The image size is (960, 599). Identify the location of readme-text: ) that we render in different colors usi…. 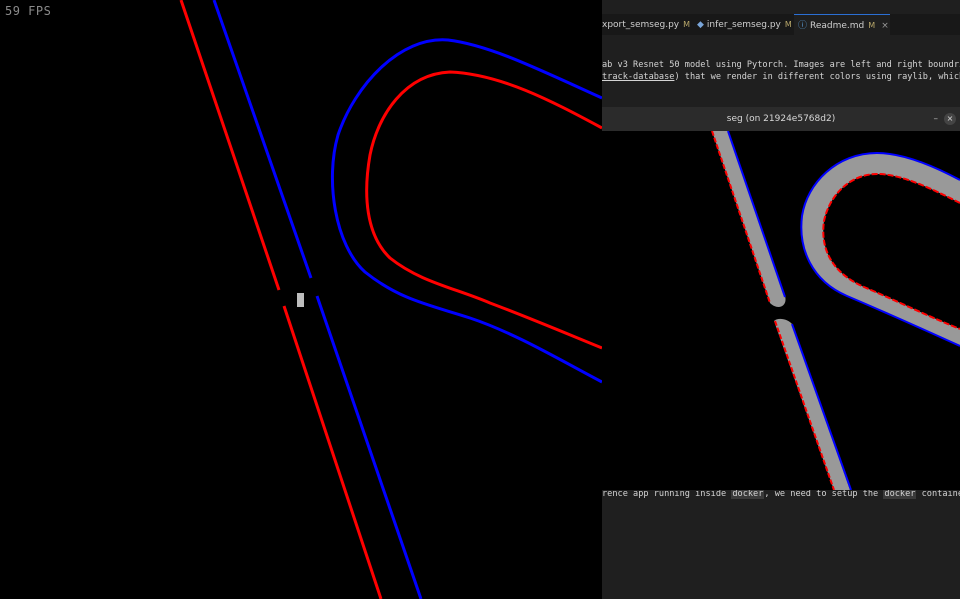
(817, 77).